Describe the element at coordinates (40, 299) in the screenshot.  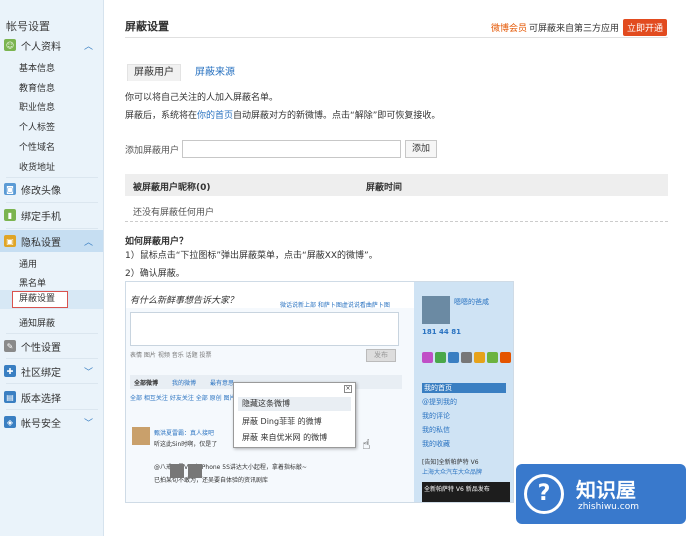
I see `sidebar-item-block-settings: 屏蔽设置` at that location.